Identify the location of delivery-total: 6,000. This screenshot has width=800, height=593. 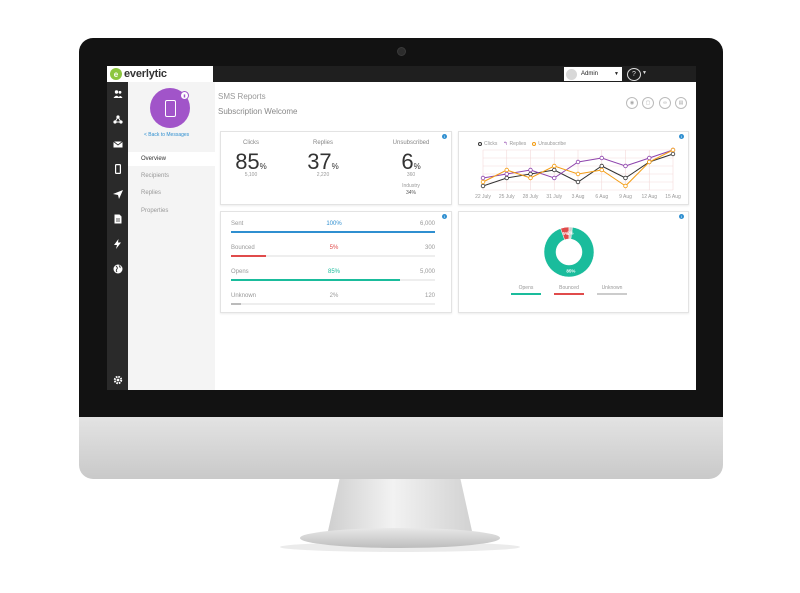
(427, 224).